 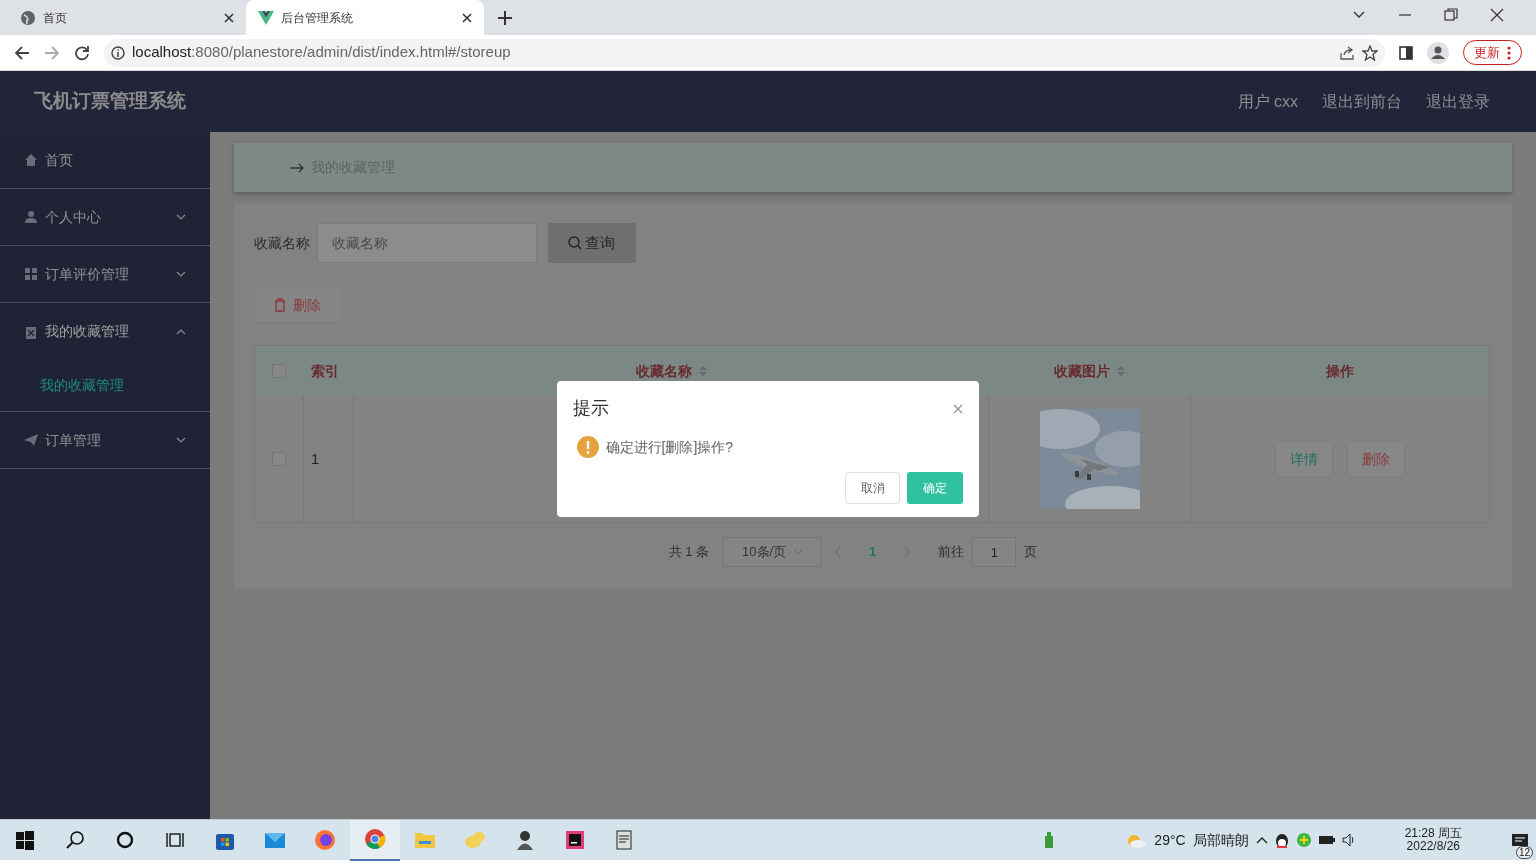 I want to click on profile-icon, so click(x=1438, y=52).